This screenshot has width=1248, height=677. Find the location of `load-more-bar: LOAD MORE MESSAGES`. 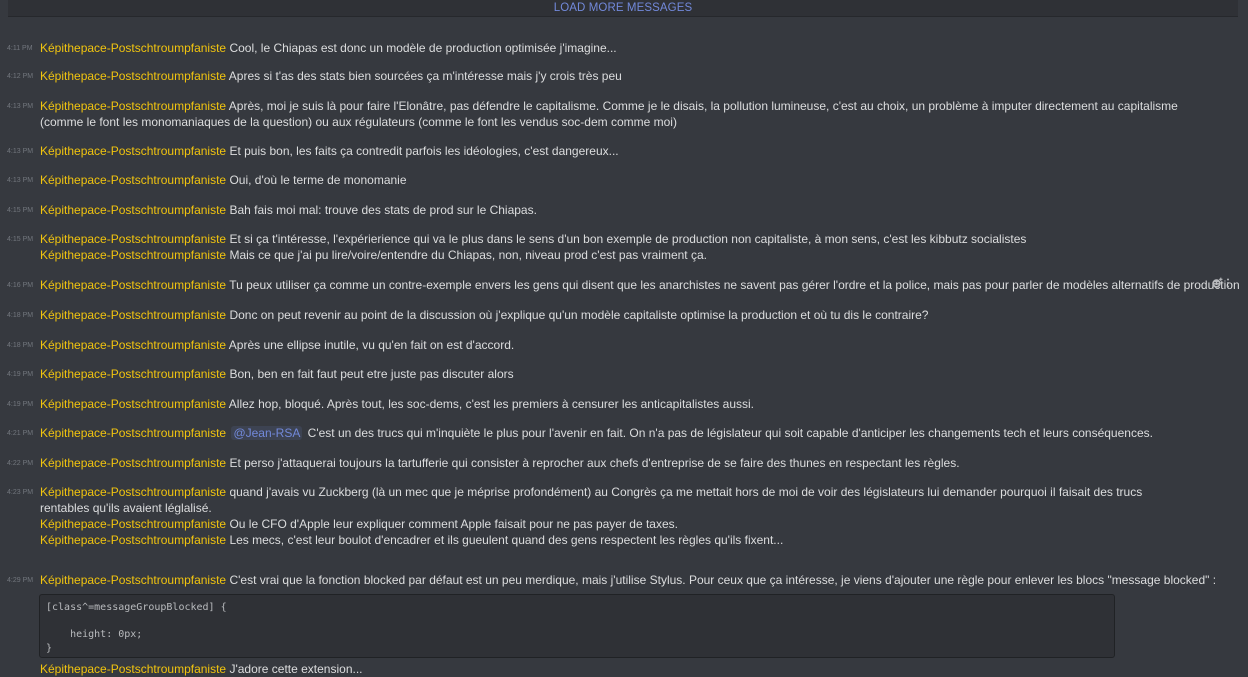

load-more-bar: LOAD MORE MESSAGES is located at coordinates (623, 8).